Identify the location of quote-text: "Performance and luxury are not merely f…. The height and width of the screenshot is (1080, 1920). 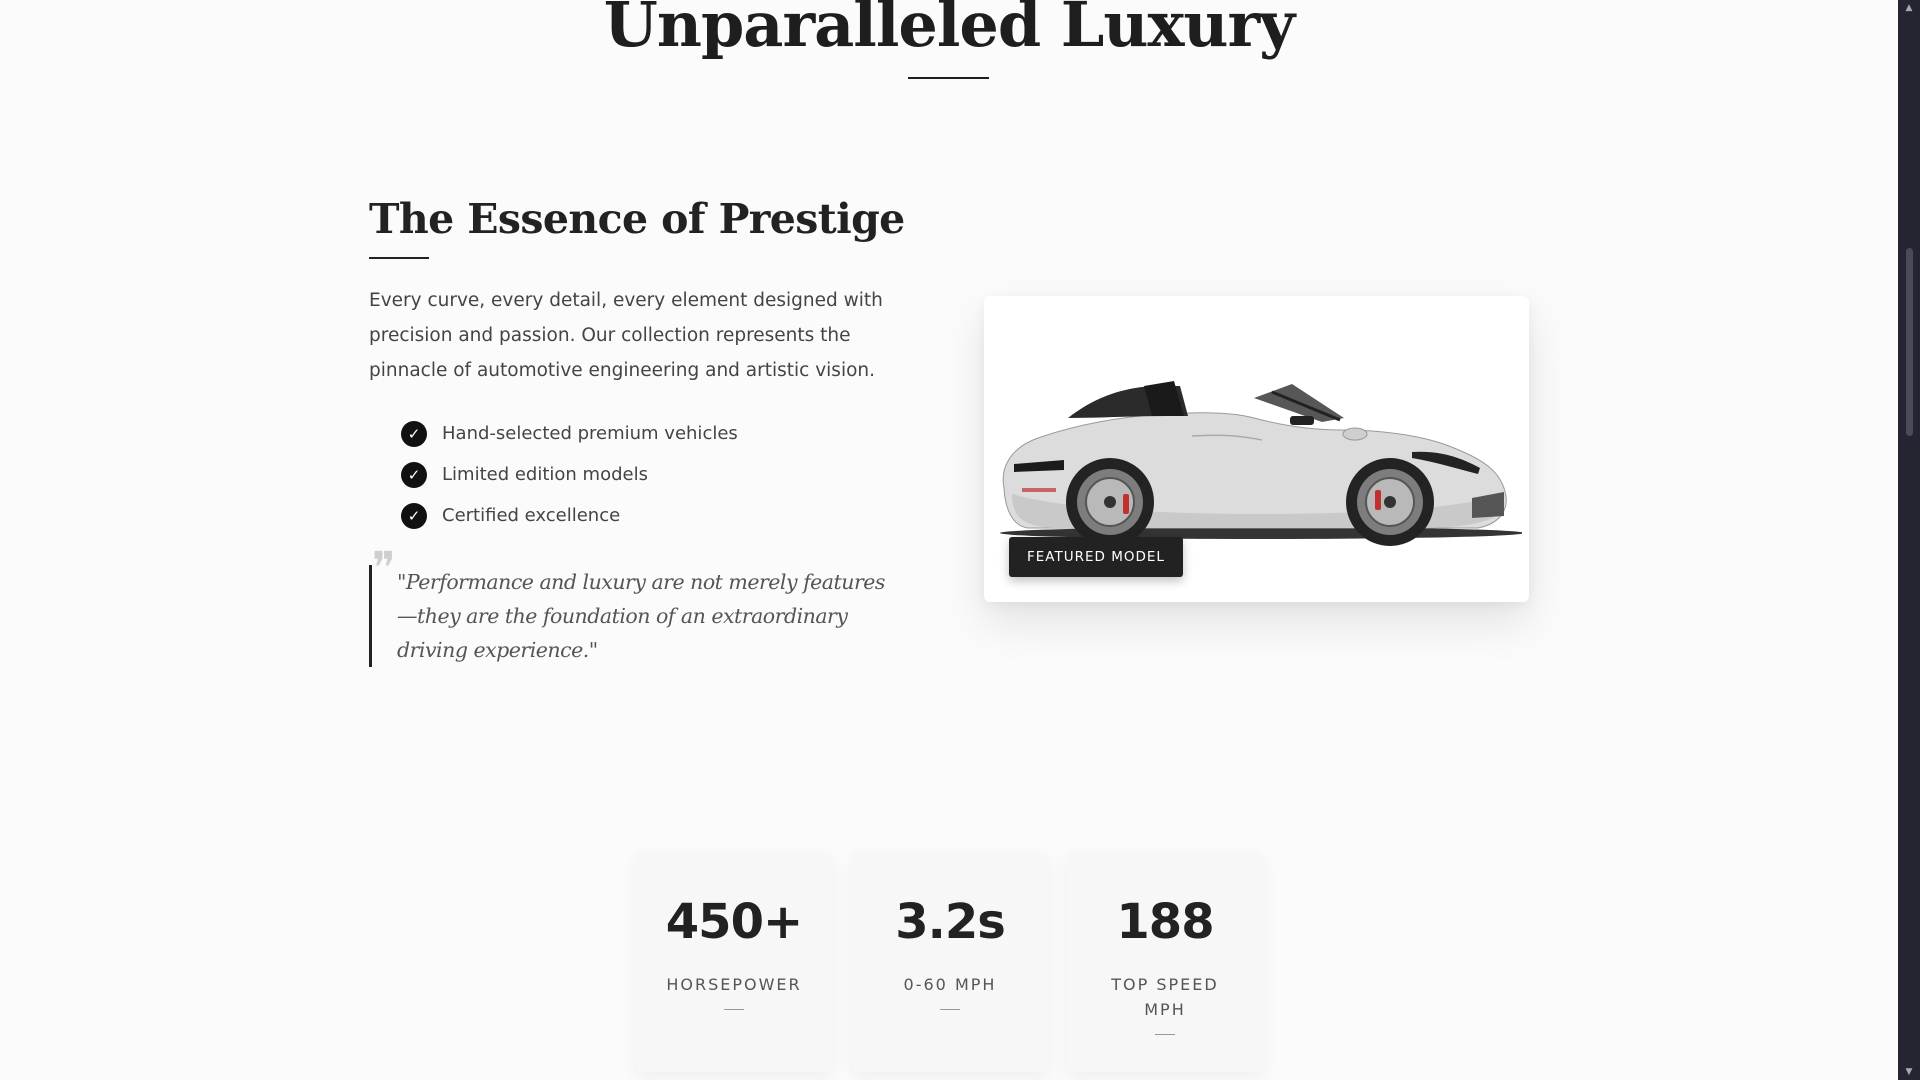
(641, 616).